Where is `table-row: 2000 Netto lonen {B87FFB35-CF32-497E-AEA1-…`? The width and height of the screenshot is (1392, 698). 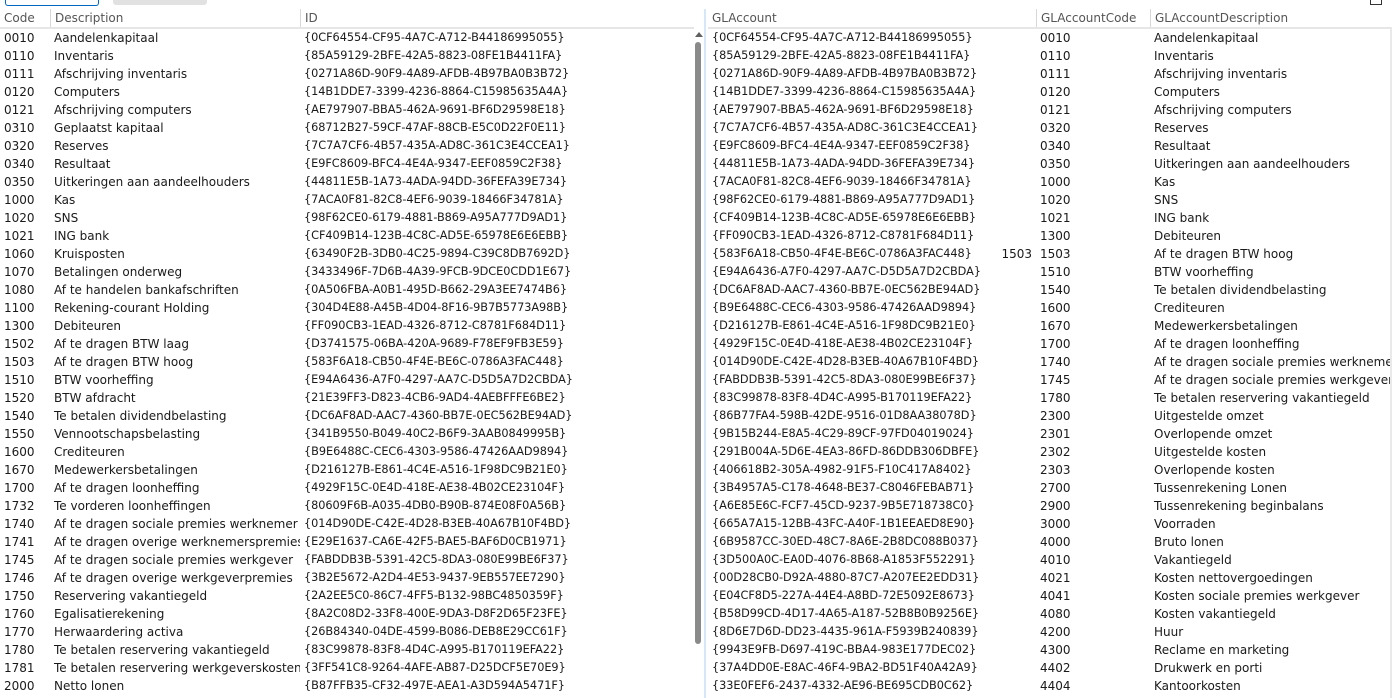 table-row: 2000 Netto lonen {B87FFB35-CF32-497E-AEA1-… is located at coordinates (347, 686).